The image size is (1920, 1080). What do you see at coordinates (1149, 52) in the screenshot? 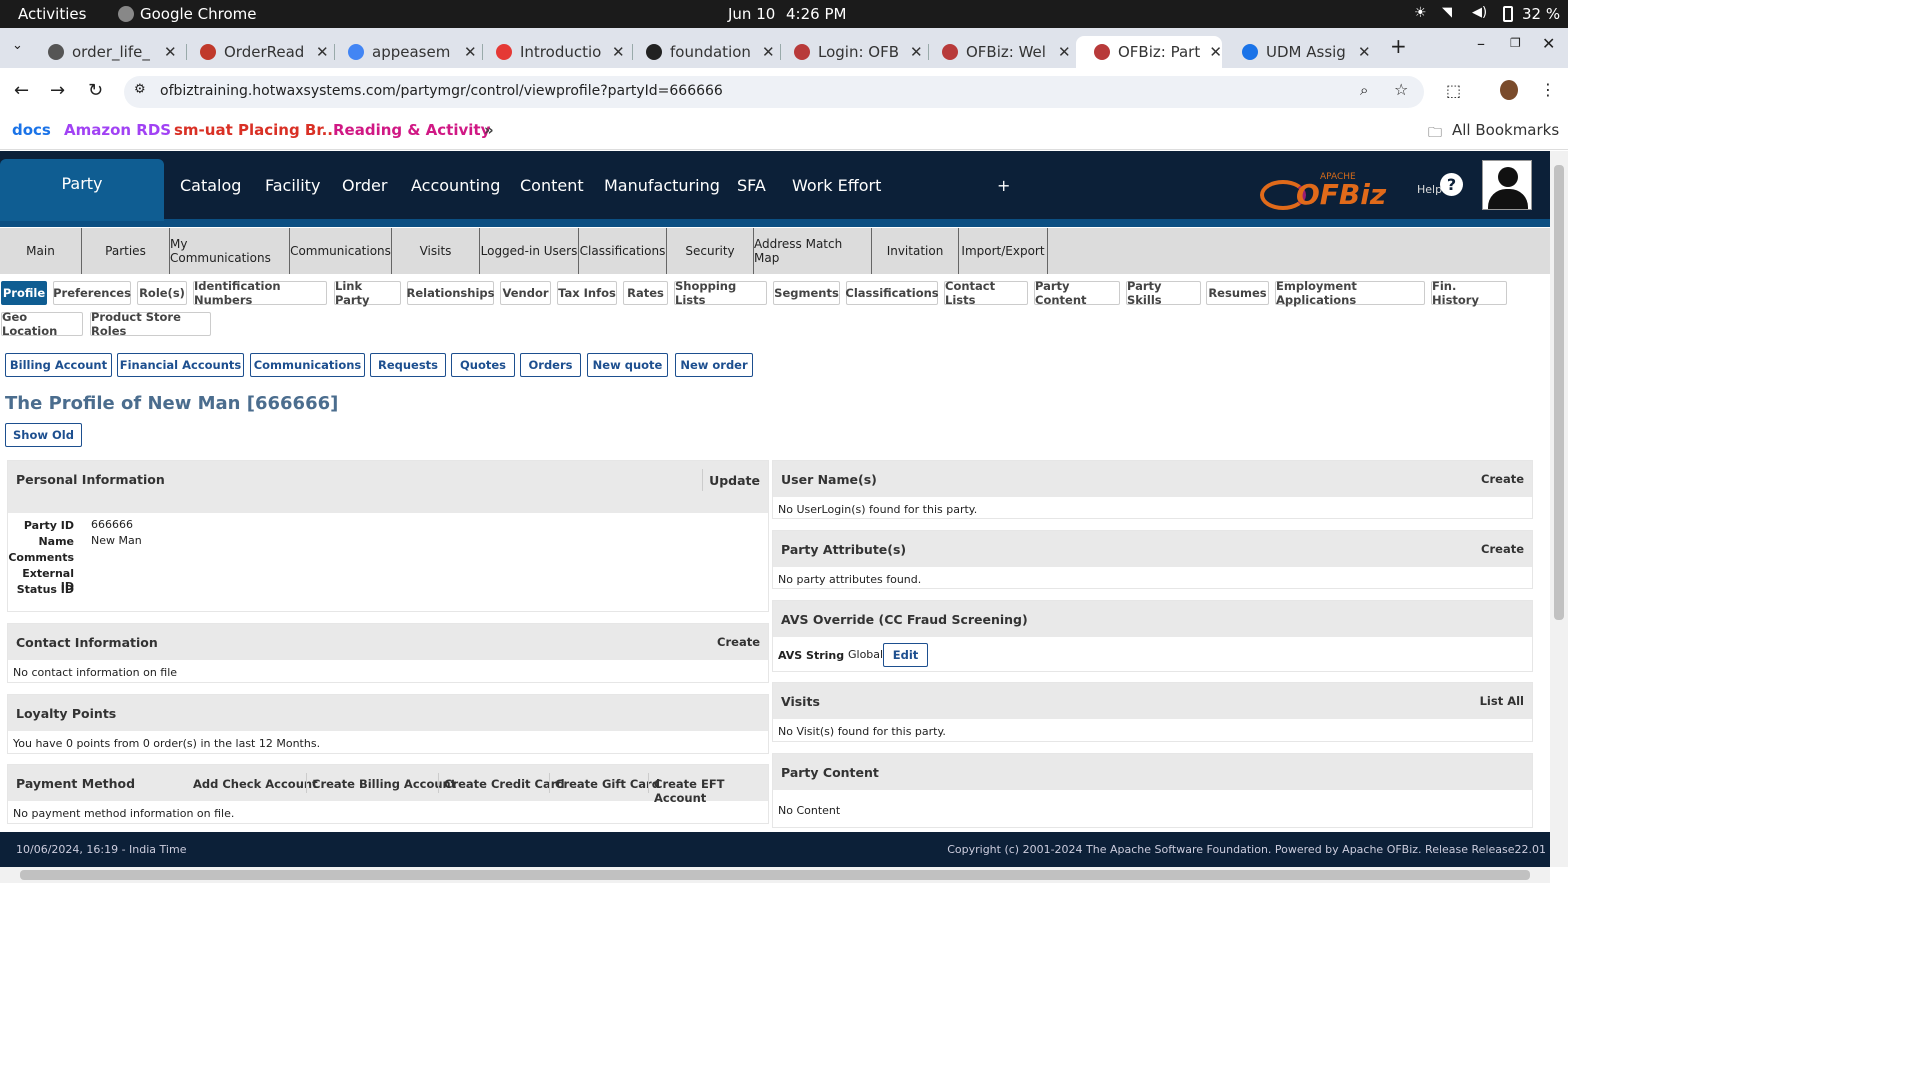
I see `browser-tab: OFBiz: Part ✕` at bounding box center [1149, 52].